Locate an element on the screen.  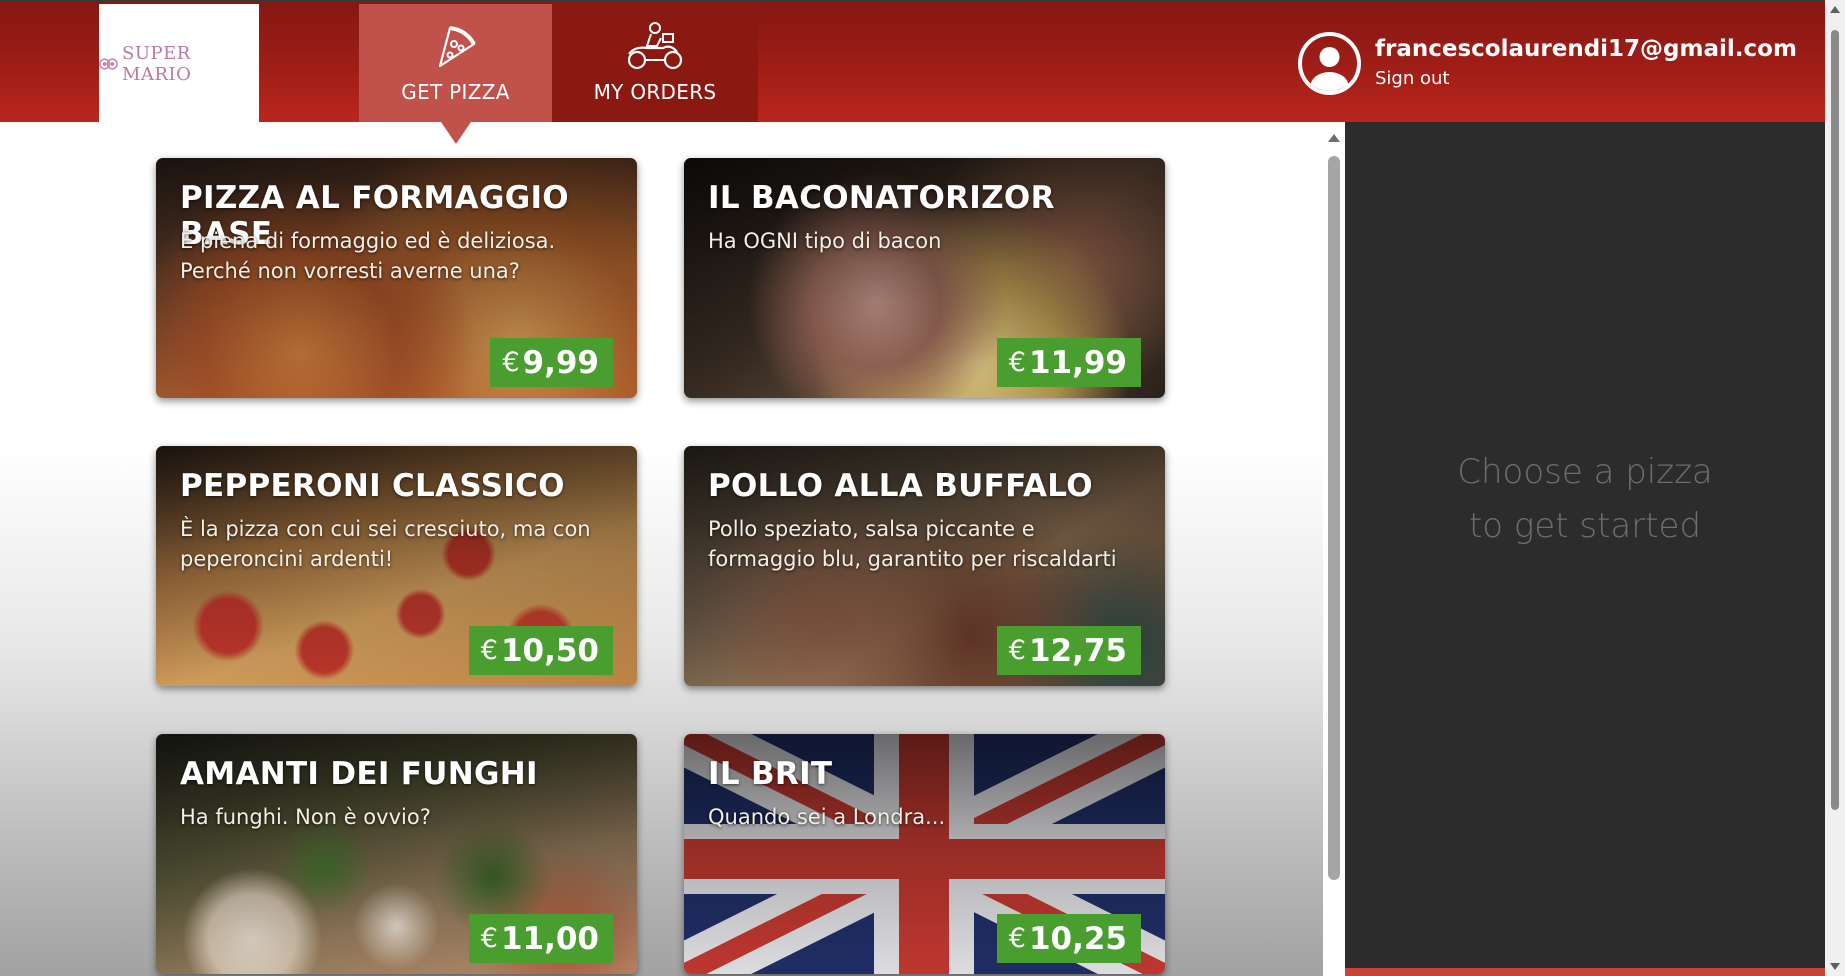
sign-out-link: Sign out is located at coordinates (1412, 78).